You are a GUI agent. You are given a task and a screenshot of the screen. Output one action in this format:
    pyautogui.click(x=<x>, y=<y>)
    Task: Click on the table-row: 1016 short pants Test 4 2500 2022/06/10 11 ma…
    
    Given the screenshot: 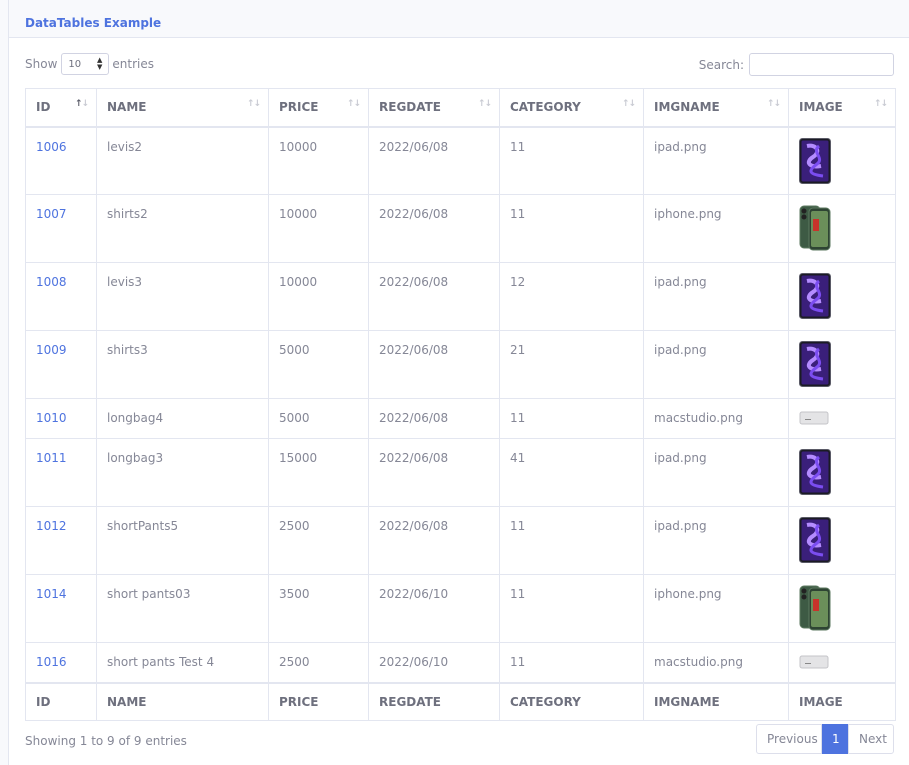 What is the action you would take?
    pyautogui.click(x=460, y=662)
    